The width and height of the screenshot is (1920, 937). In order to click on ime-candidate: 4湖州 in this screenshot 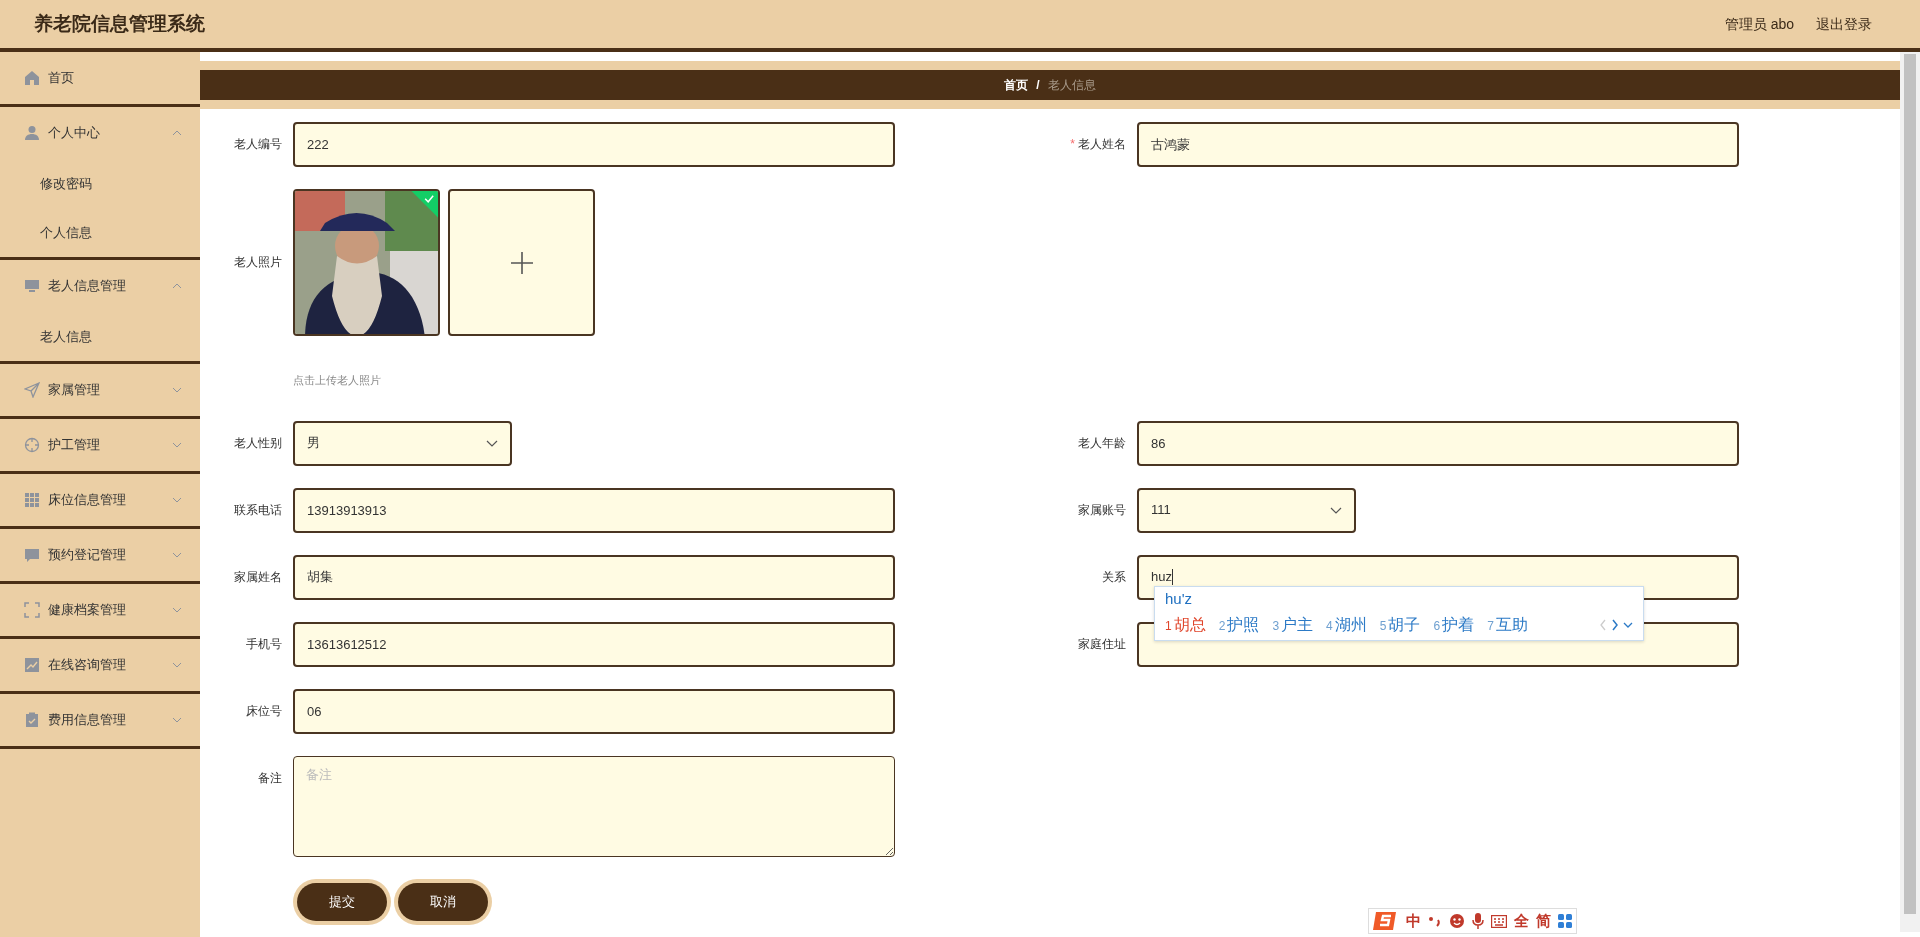, I will do `click(1346, 624)`.